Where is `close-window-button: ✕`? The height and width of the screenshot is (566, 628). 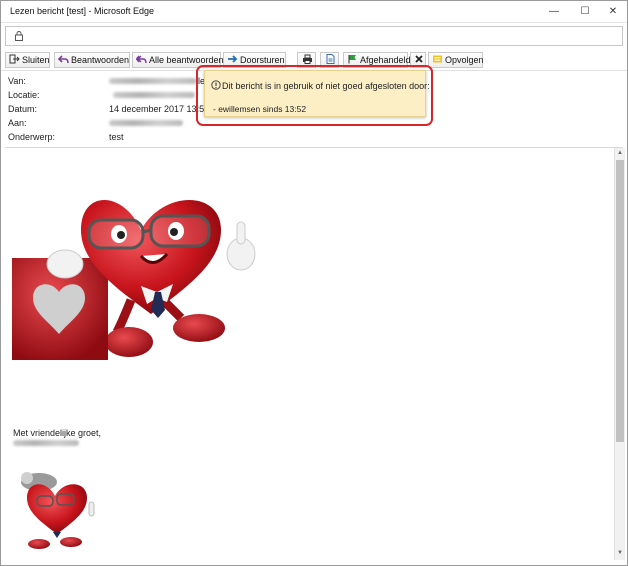 close-window-button: ✕ is located at coordinates (613, 12).